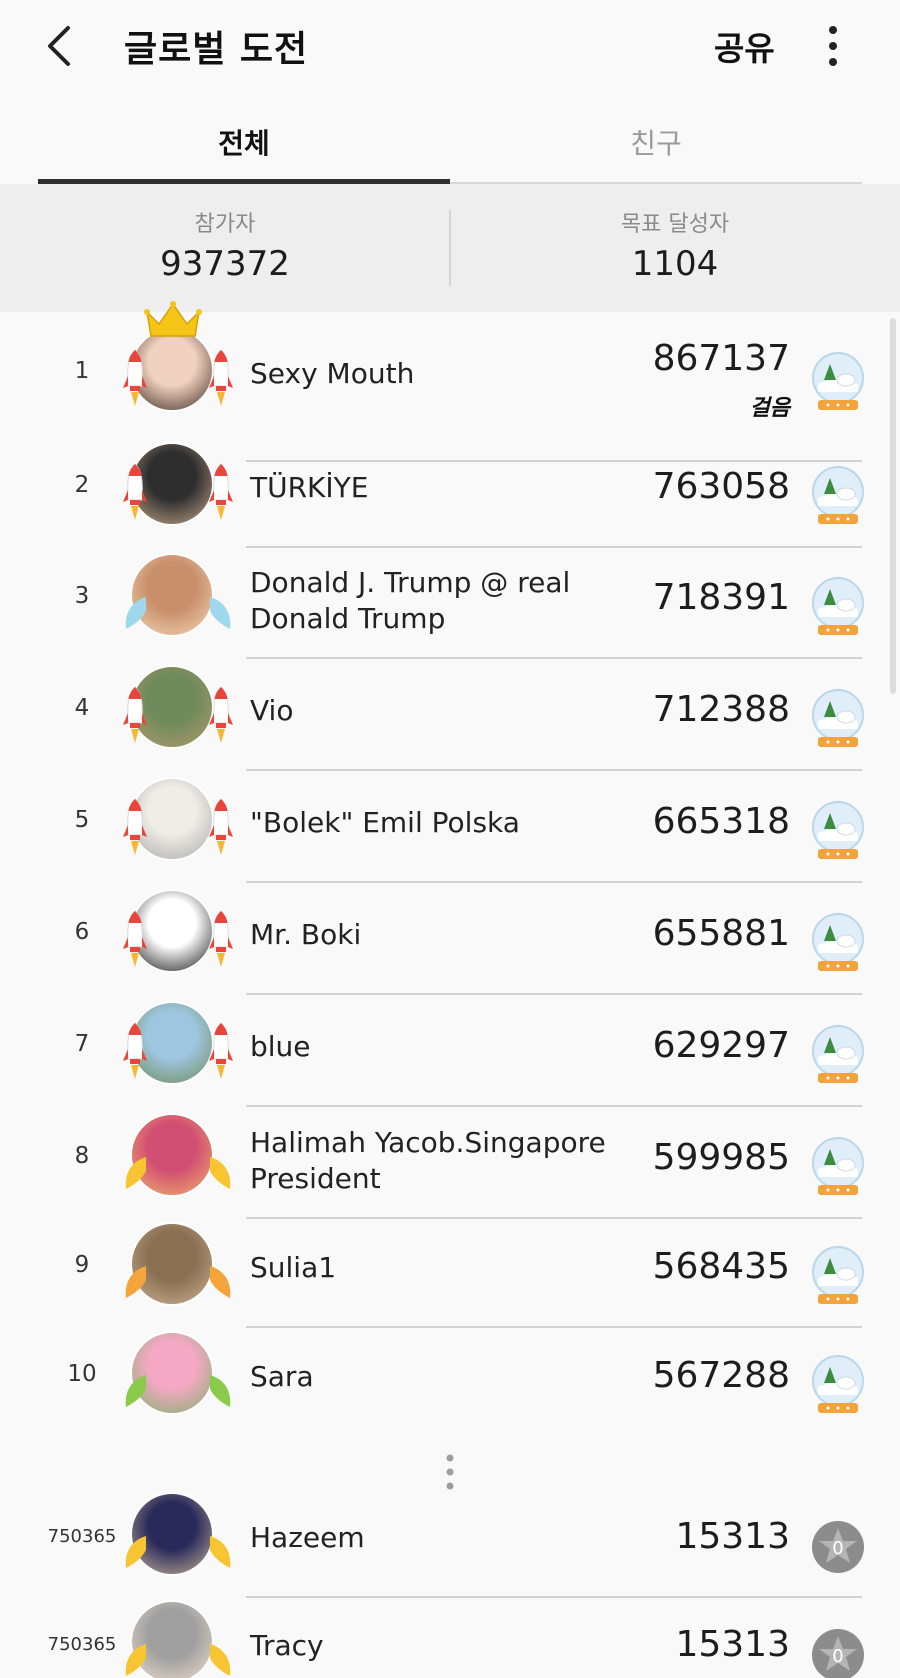  I want to click on rank-number: 5, so click(82, 820).